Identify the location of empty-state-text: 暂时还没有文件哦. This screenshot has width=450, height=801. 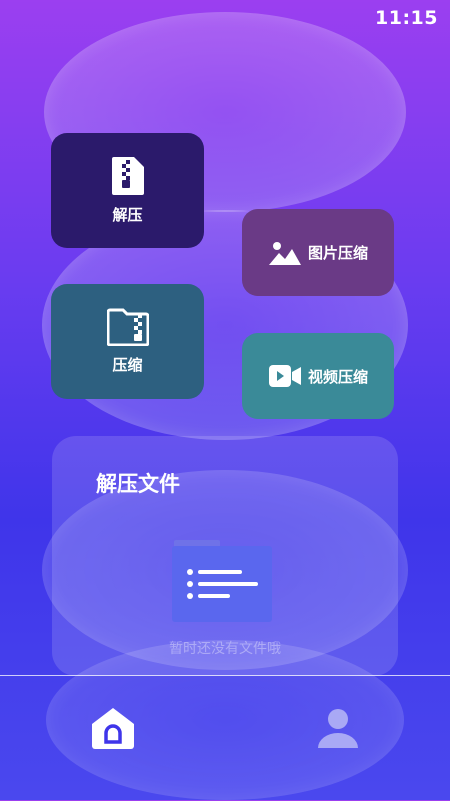
(225, 649).